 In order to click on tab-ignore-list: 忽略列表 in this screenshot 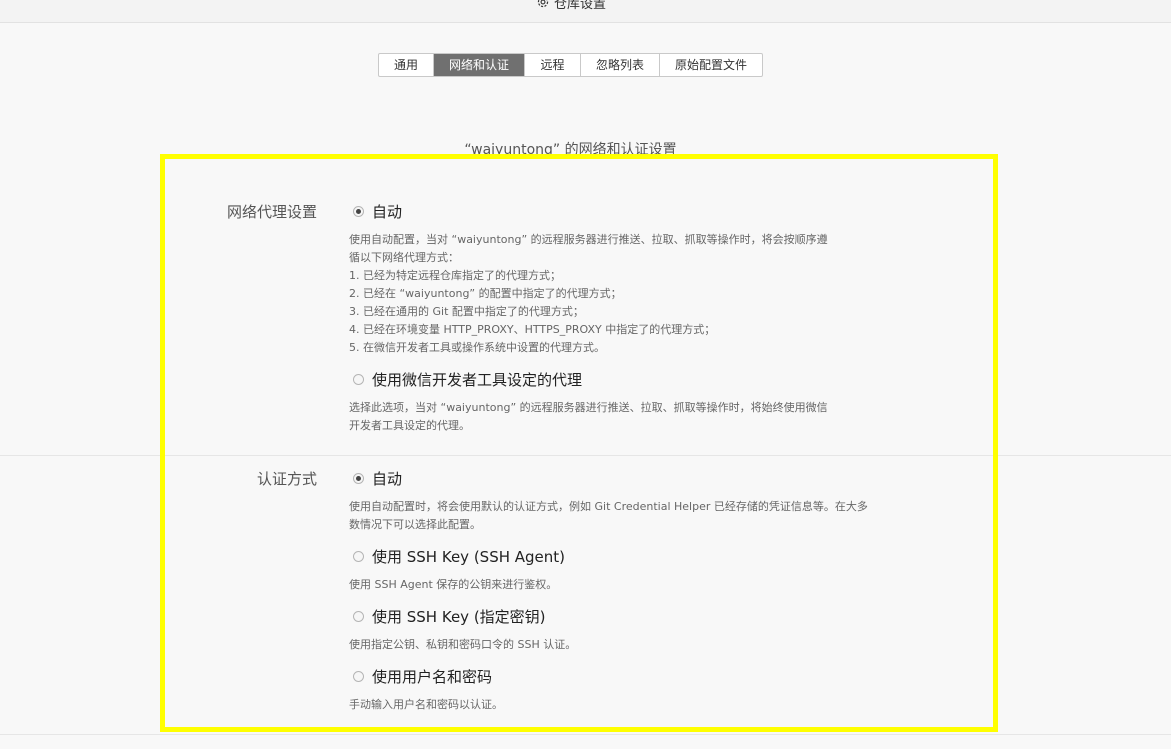, I will do `click(620, 65)`.